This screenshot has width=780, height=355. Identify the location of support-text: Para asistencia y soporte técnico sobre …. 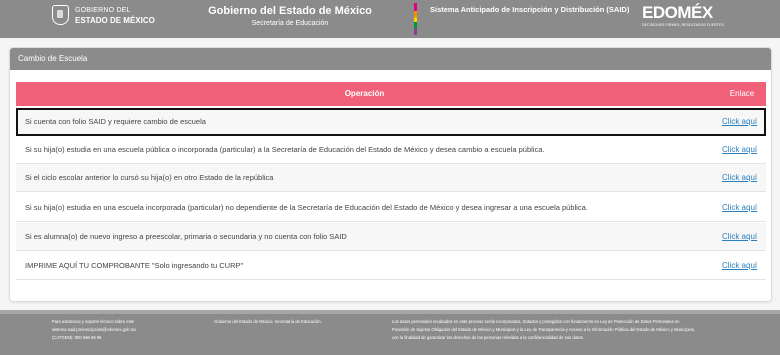
(93, 321).